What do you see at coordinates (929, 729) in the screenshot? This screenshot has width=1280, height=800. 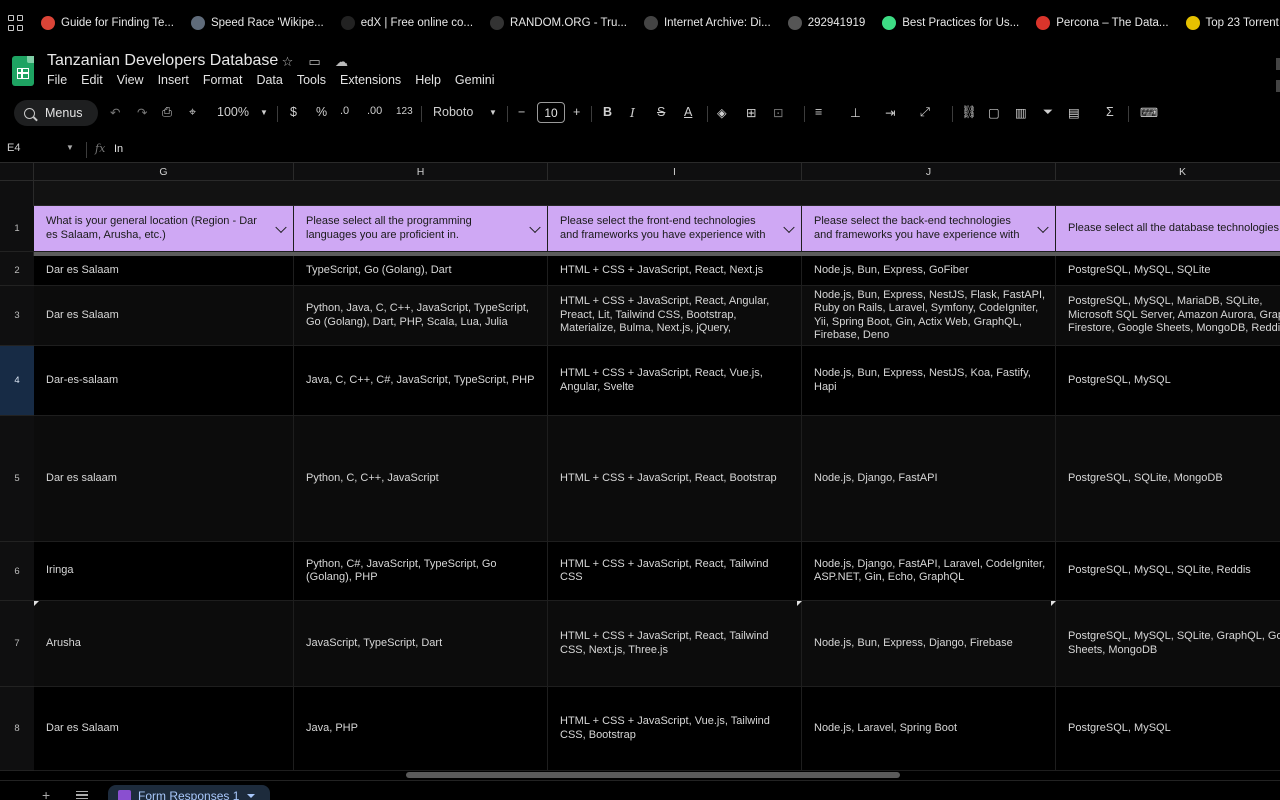 I see `cell-backend: Node.js, Laravel, Spring Boot` at bounding box center [929, 729].